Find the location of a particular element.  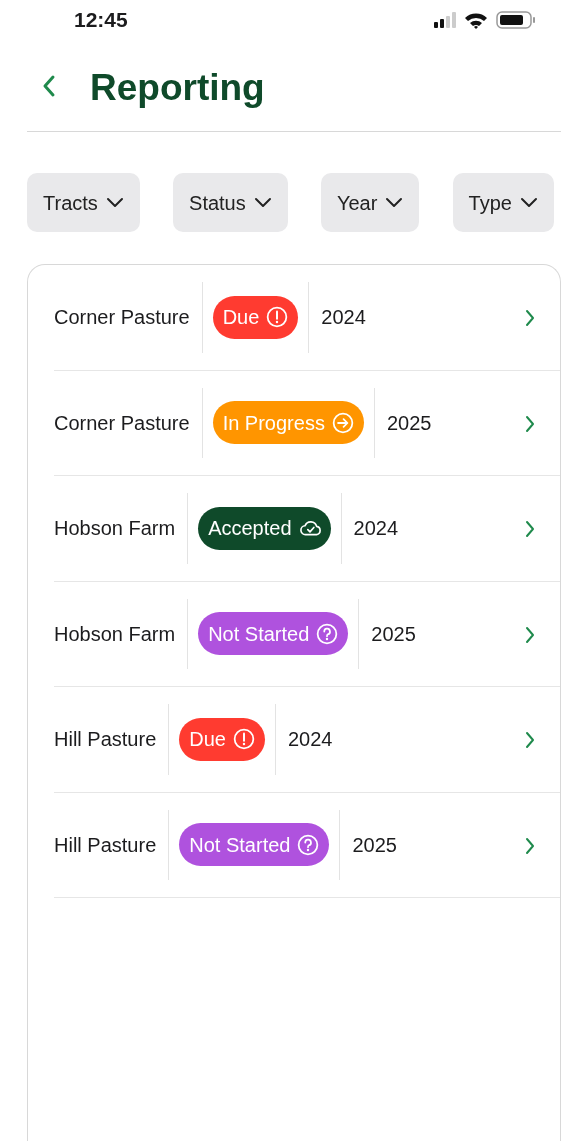

page-title: Reporting is located at coordinates (177, 88).